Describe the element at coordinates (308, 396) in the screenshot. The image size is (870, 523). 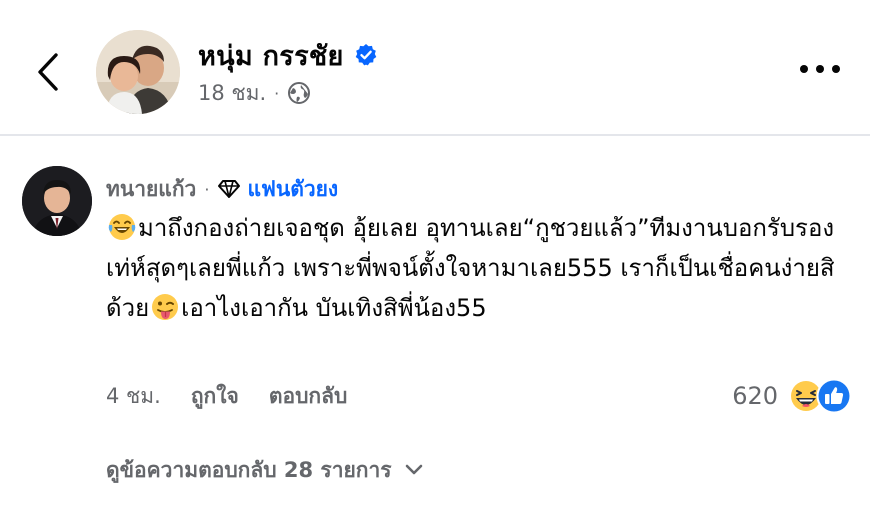
I see `reply-button: ตอบกลับ` at that location.